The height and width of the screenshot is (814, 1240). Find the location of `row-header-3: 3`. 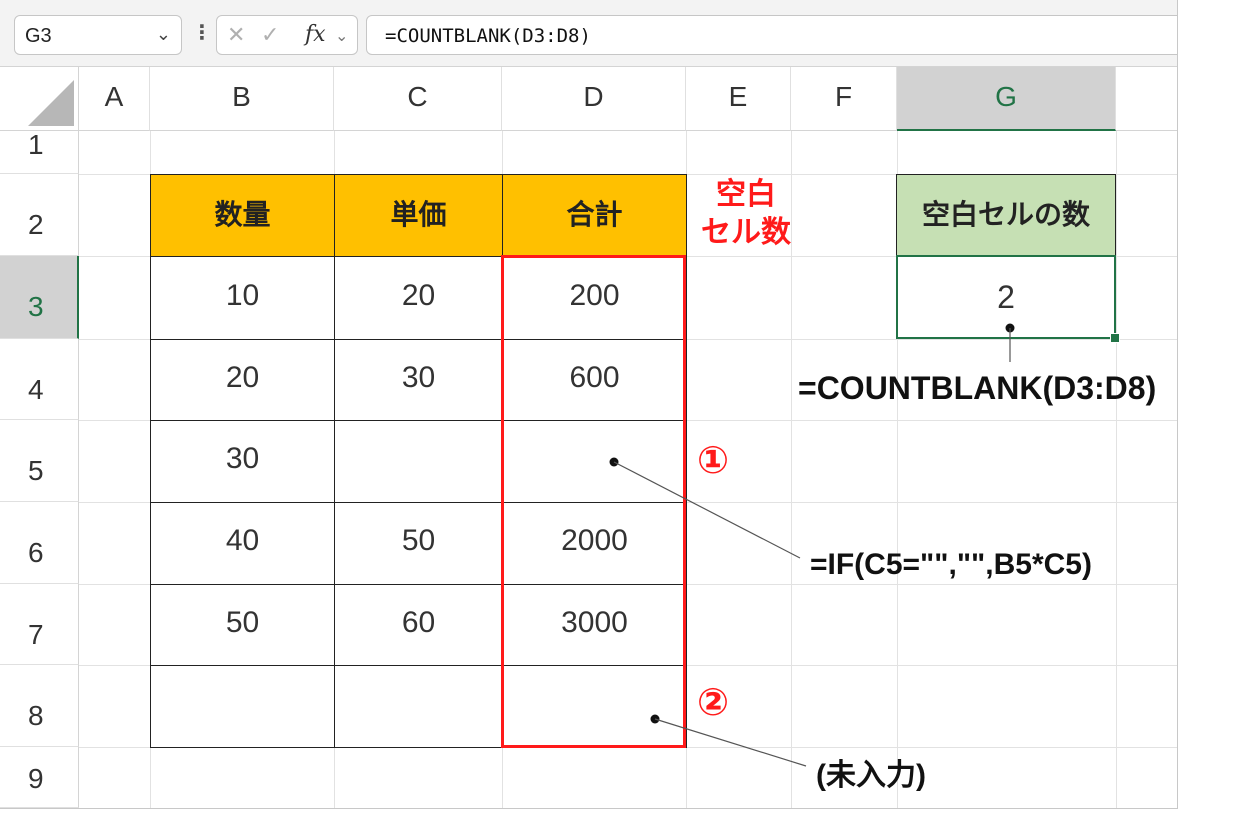

row-header-3: 3 is located at coordinates (39, 297).